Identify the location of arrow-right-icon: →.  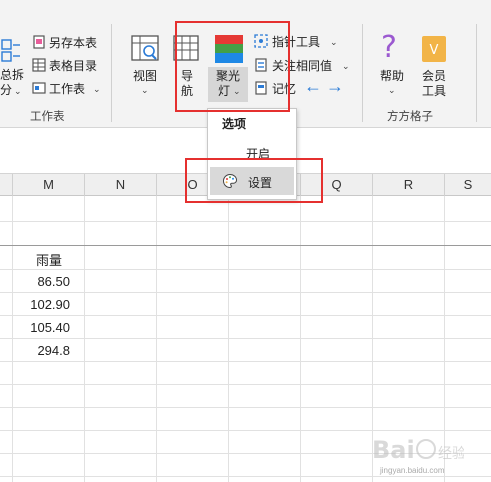
(335, 86).